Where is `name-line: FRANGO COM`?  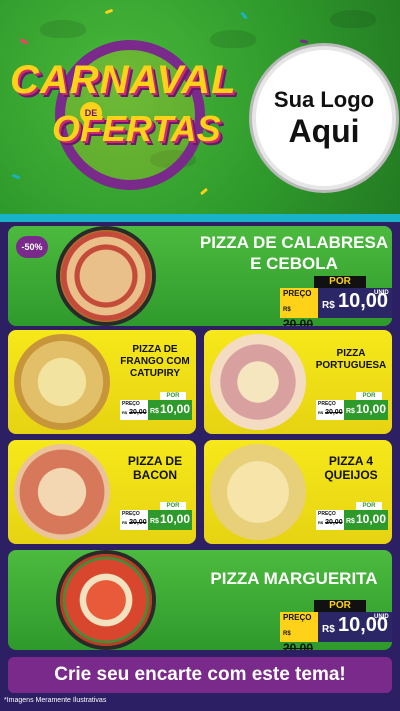
name-line: FRANGO COM is located at coordinates (155, 361).